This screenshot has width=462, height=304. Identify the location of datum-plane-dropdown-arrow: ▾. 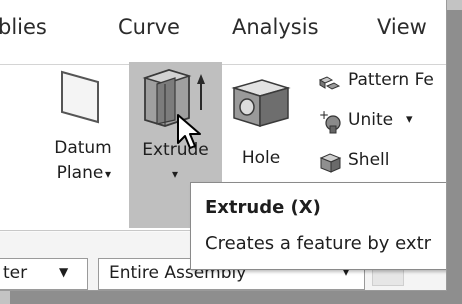
(108, 174).